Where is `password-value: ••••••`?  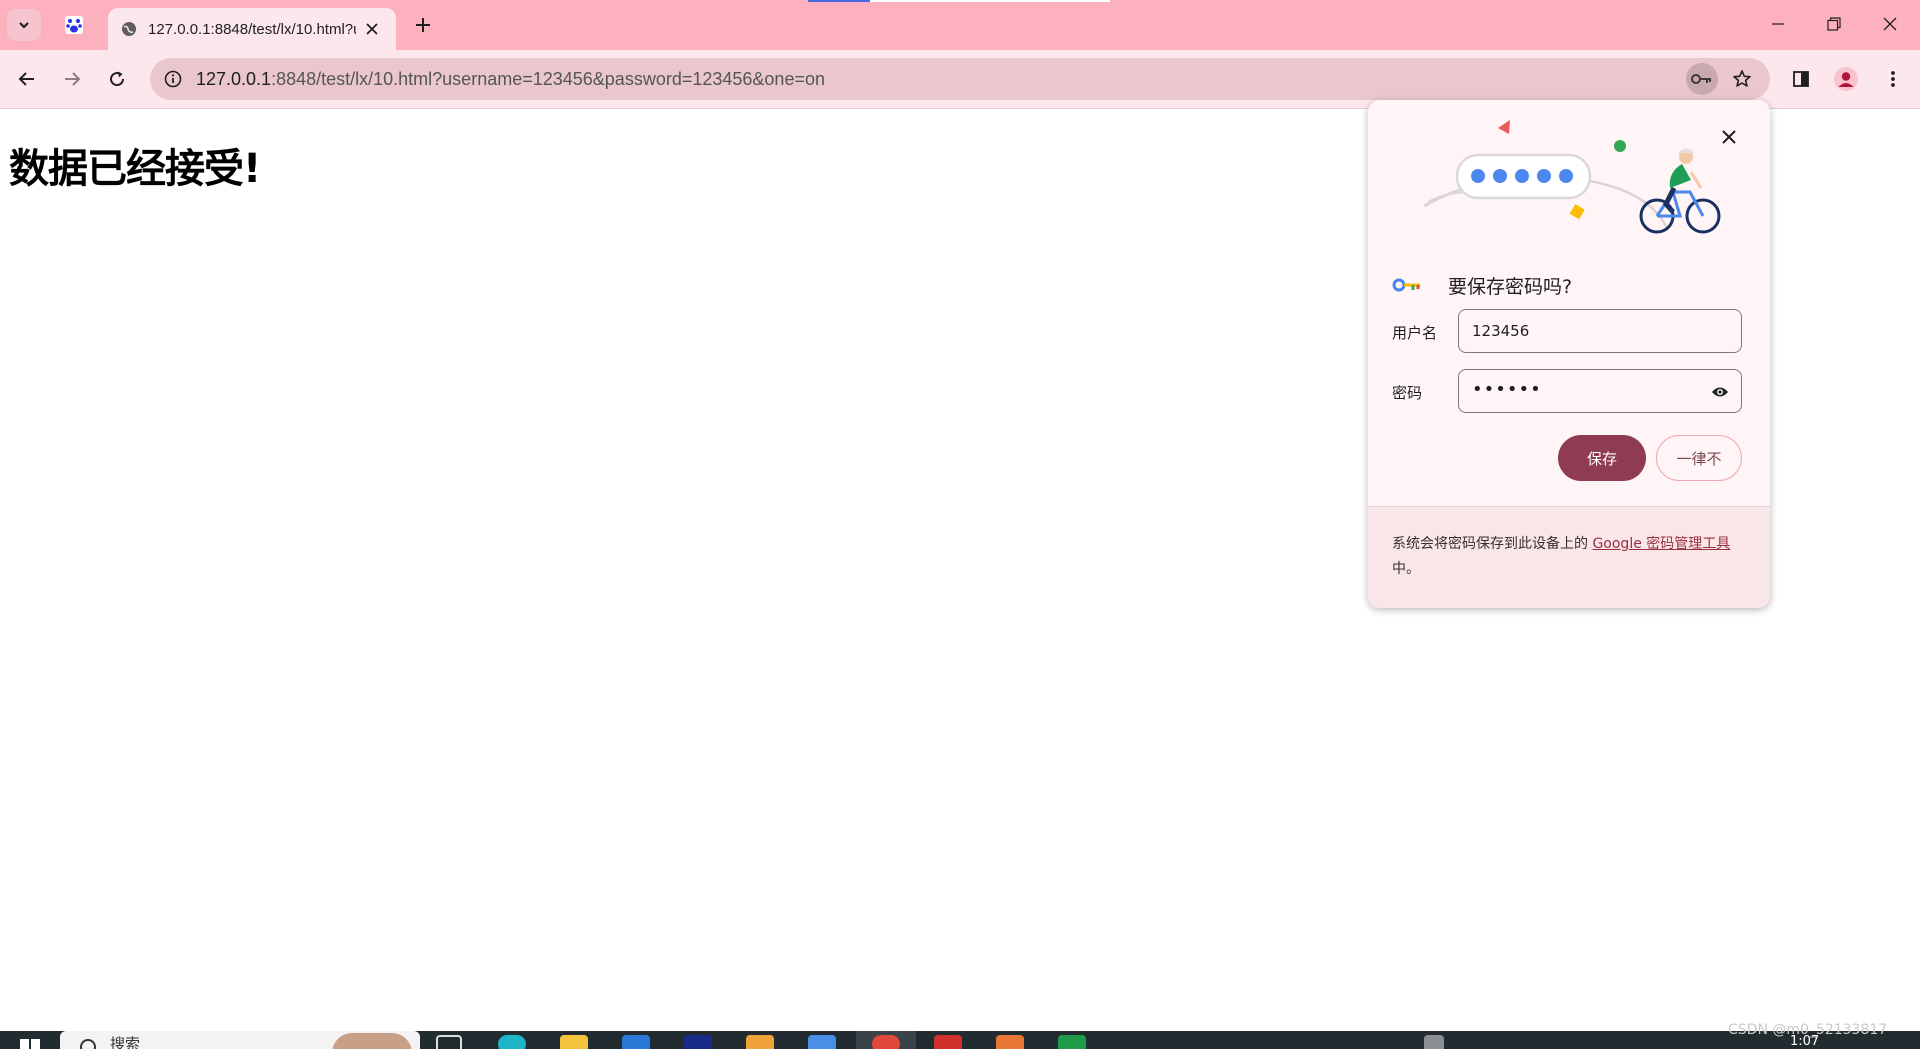 password-value: •••••• is located at coordinates (1507, 389).